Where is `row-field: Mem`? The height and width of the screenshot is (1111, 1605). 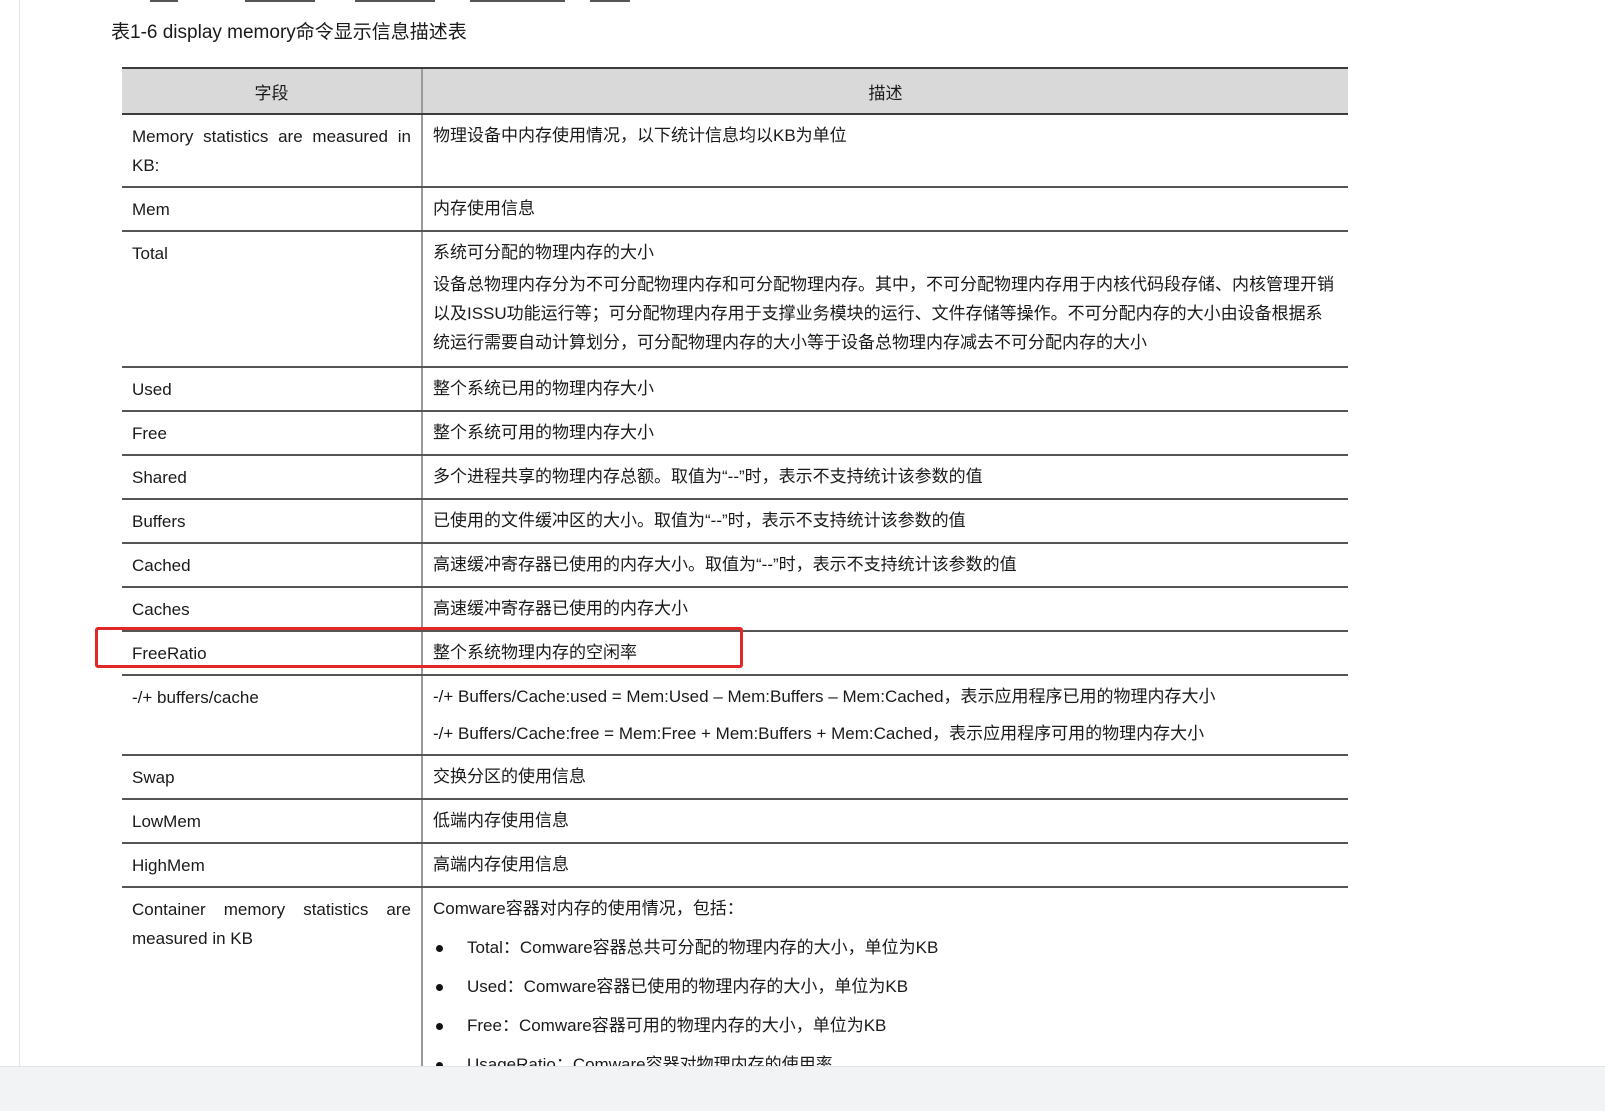 row-field: Mem is located at coordinates (272, 209).